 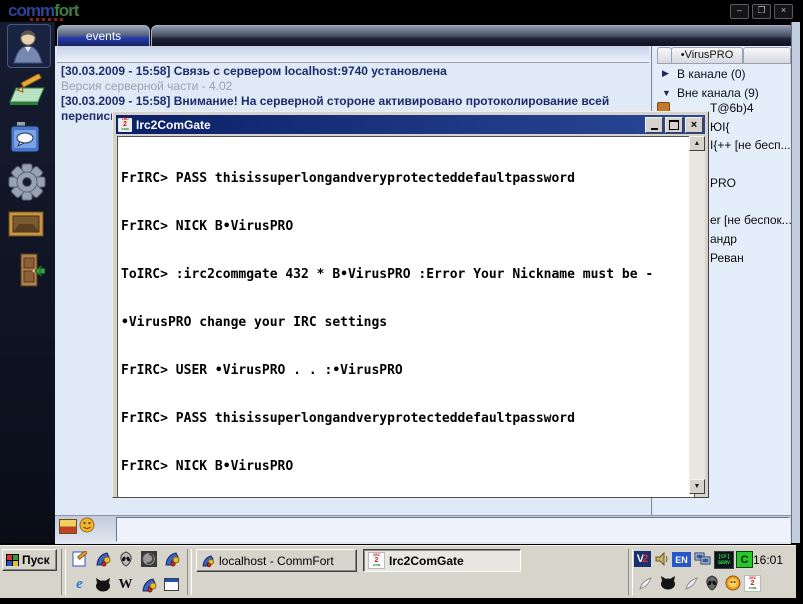 I want to click on smiley-button, so click(x=87, y=525).